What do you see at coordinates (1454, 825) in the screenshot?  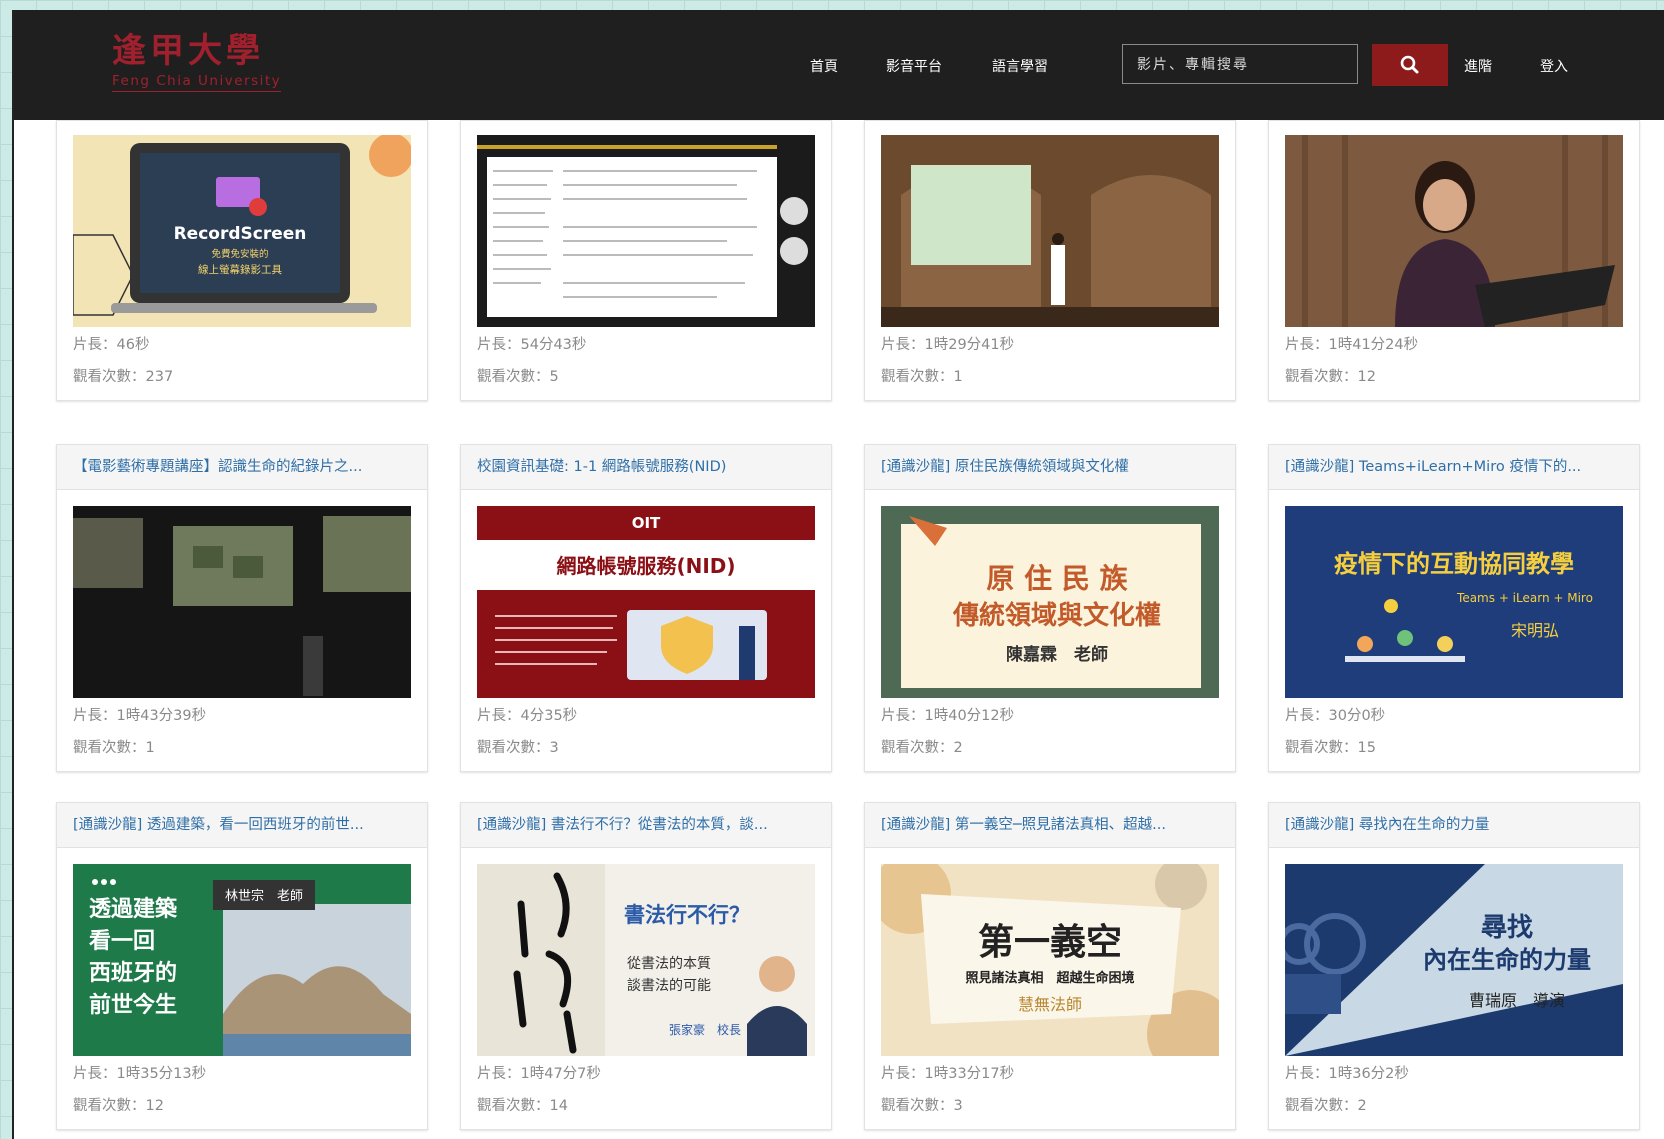 I see `video-title-link: [通識沙龍] 尋找內在生命的力量` at bounding box center [1454, 825].